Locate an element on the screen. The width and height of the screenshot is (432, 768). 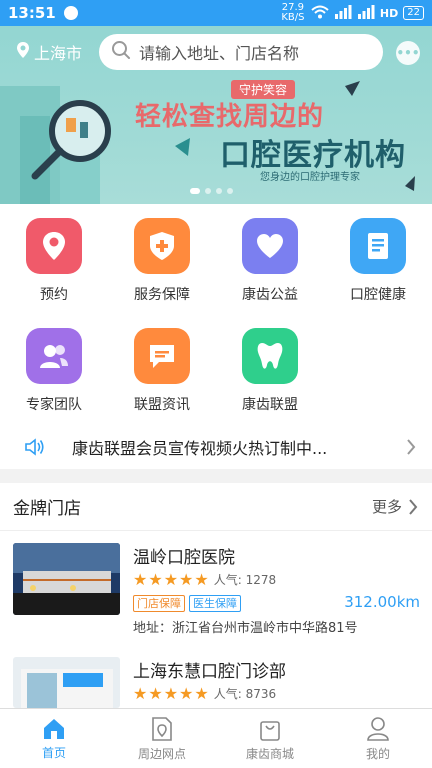
more-label: 更多 is located at coordinates (386, 507).